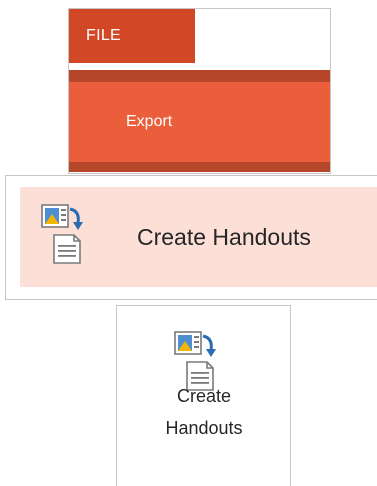 Image resolution: width=377 pixels, height=486 pixels. I want to click on backstage-divider-top, so click(199, 76).